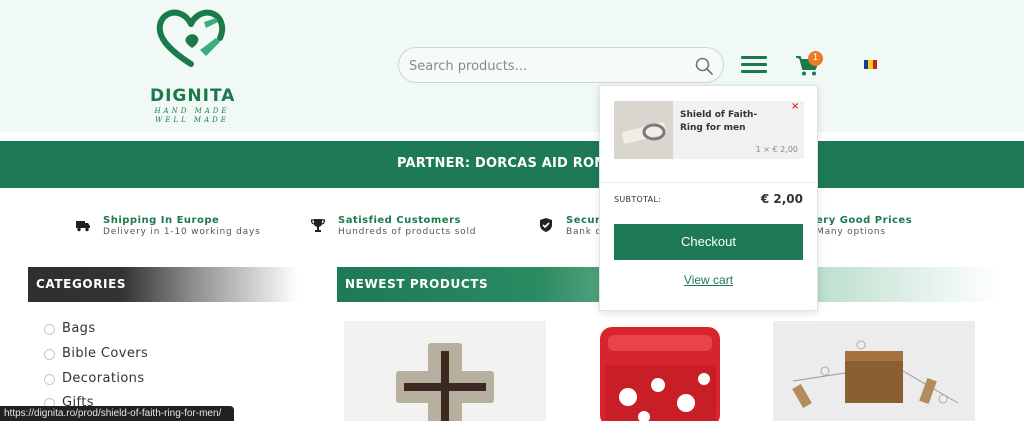 The image size is (1024, 421). I want to click on remove-item-icon: ×, so click(795, 106).